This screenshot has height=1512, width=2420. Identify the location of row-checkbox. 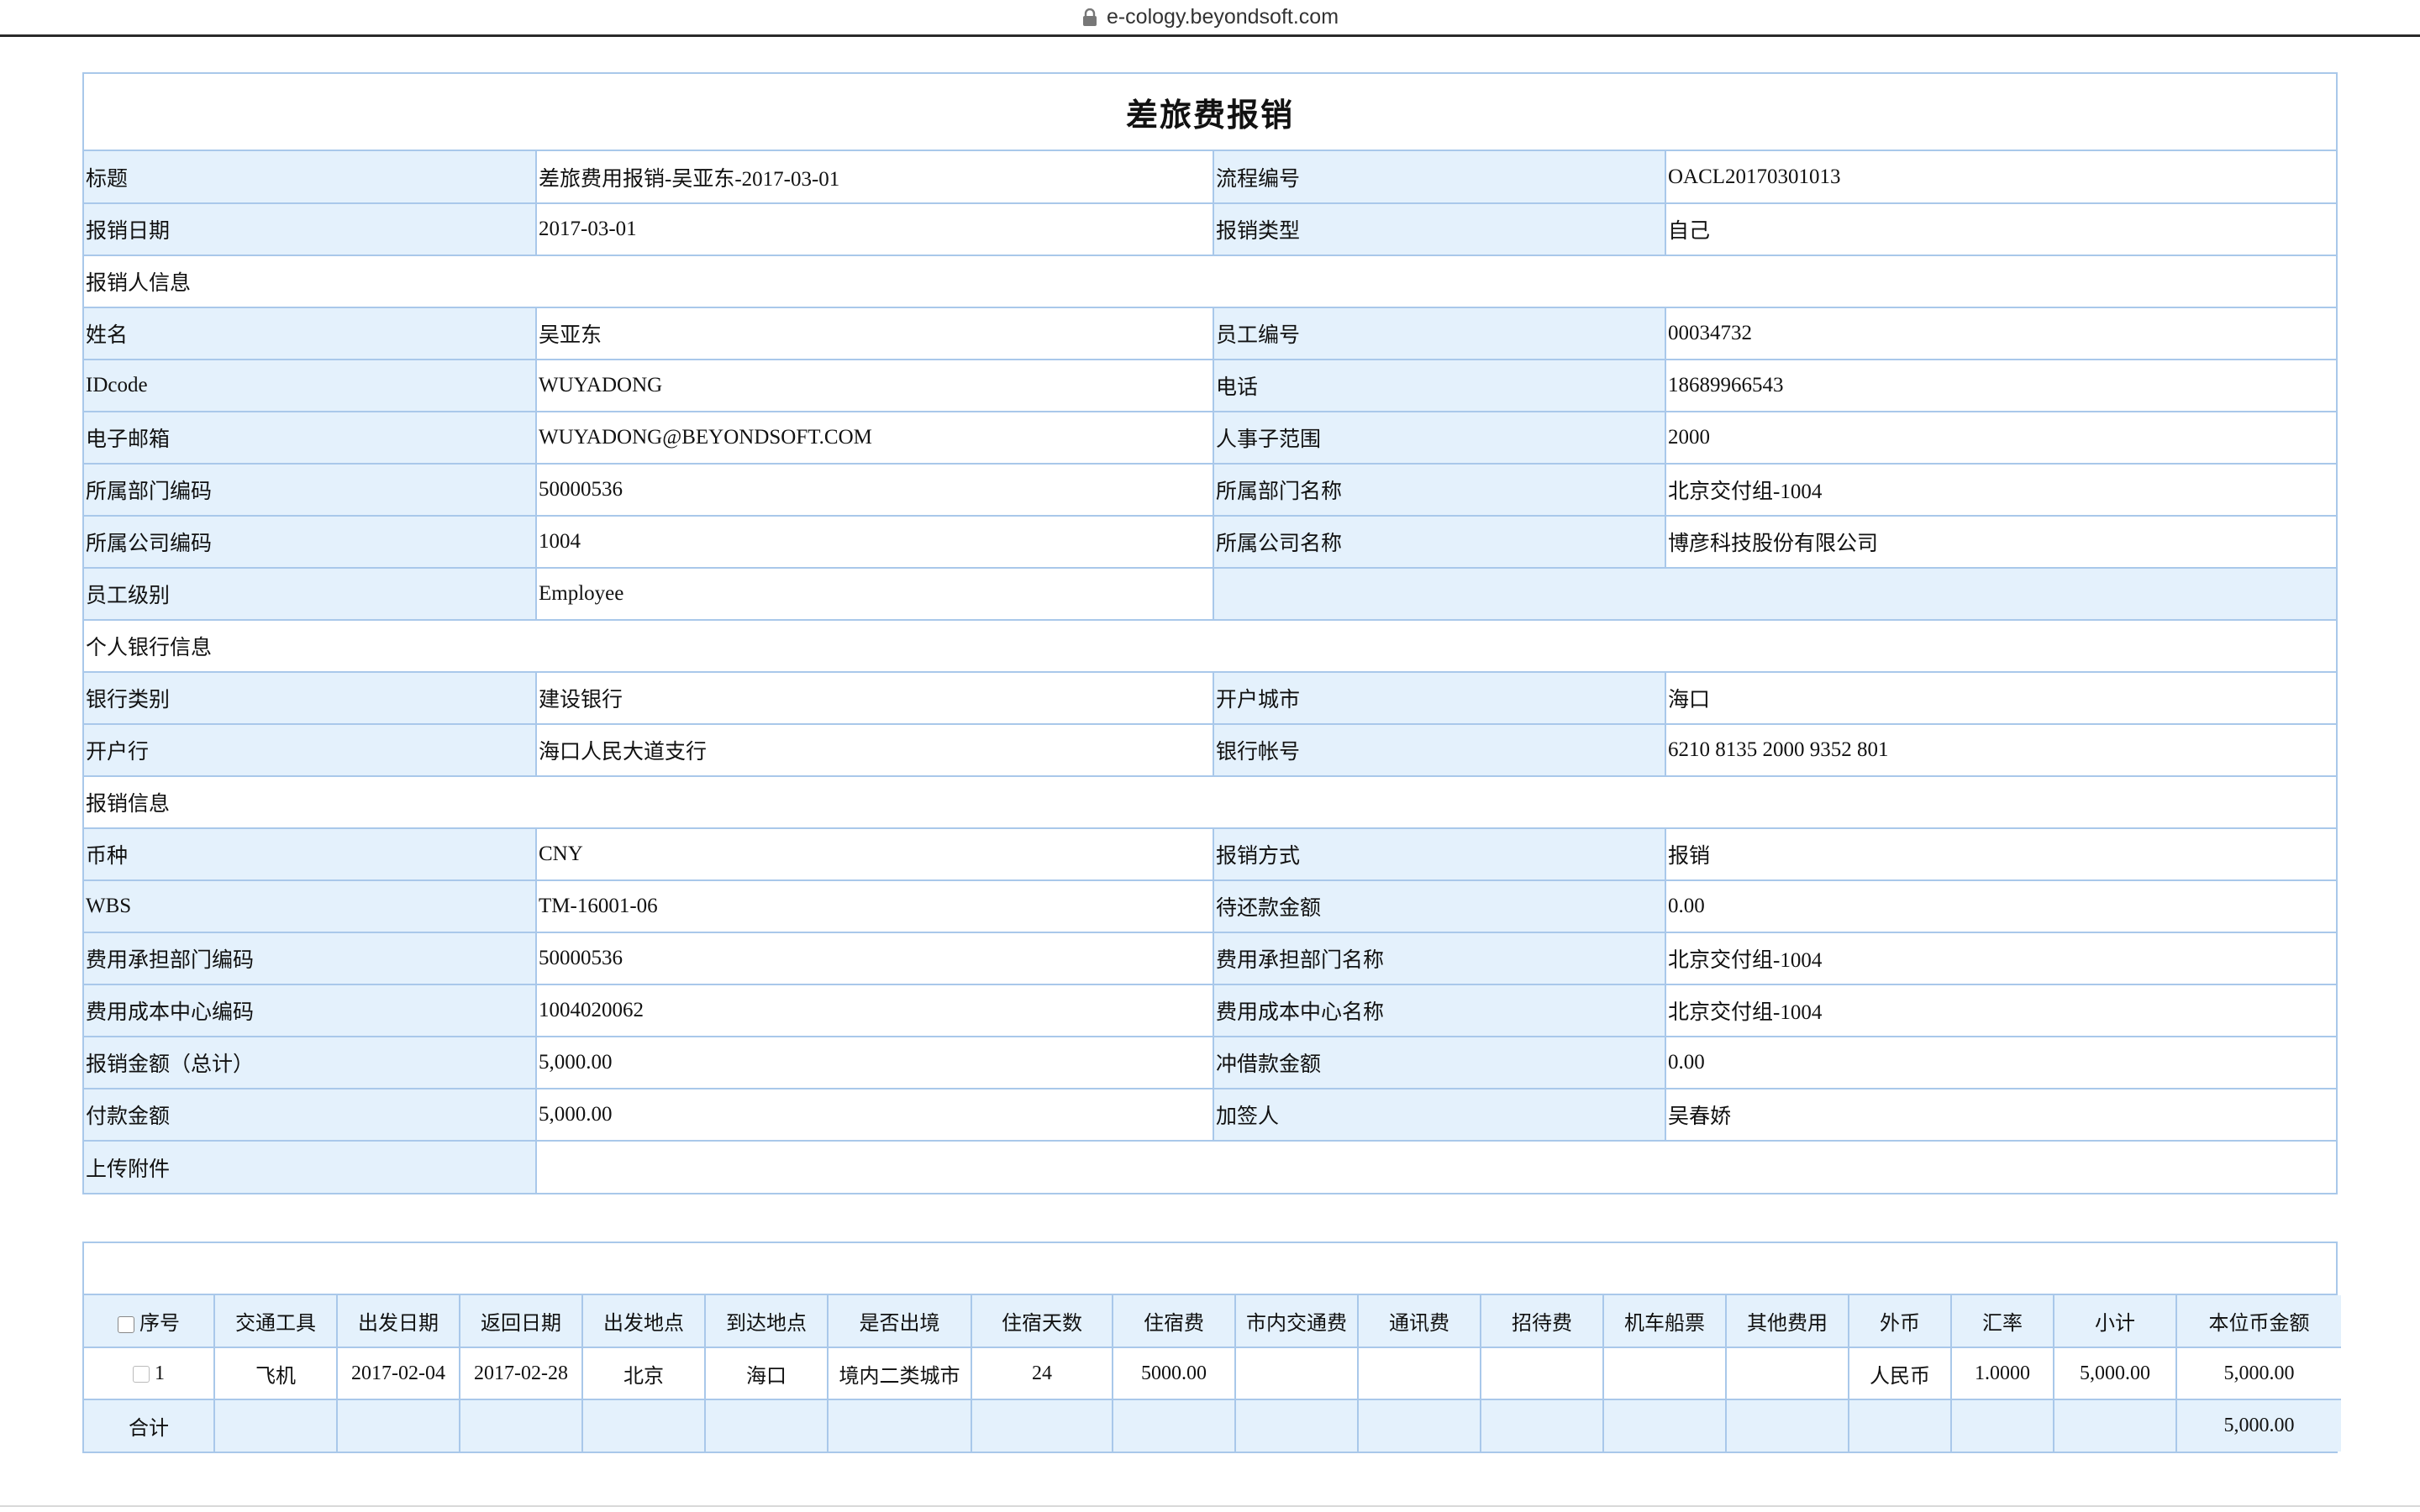
(142, 1374).